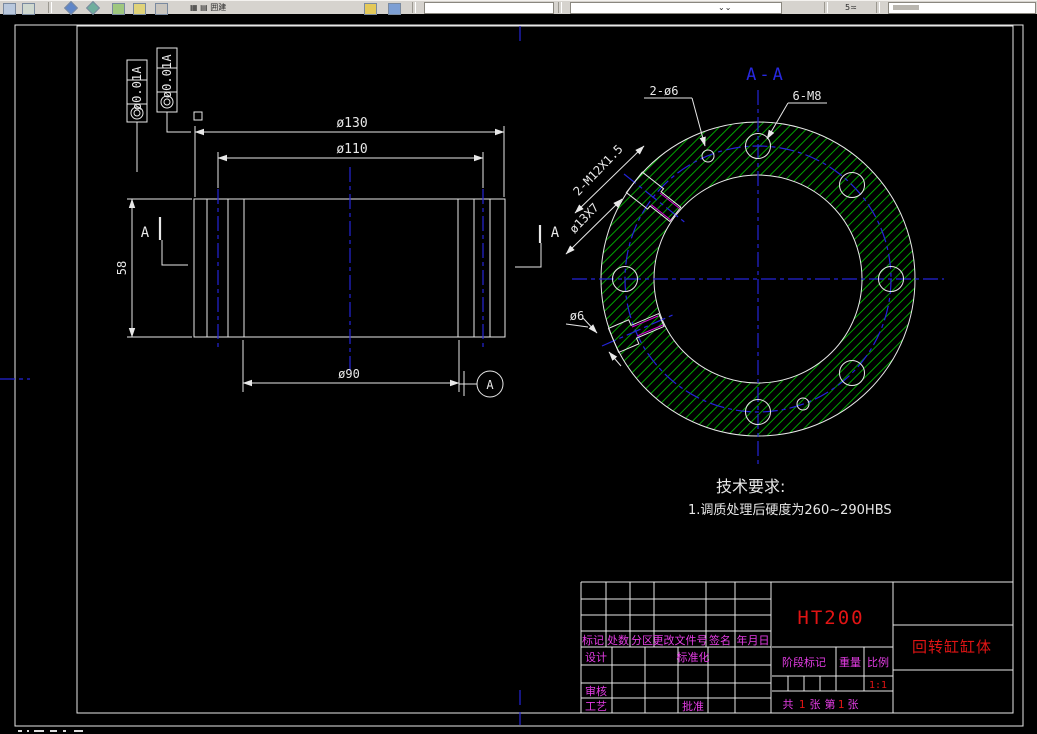  What do you see at coordinates (750, 486) in the screenshot?
I see `tech-req-title: 技术要求:` at bounding box center [750, 486].